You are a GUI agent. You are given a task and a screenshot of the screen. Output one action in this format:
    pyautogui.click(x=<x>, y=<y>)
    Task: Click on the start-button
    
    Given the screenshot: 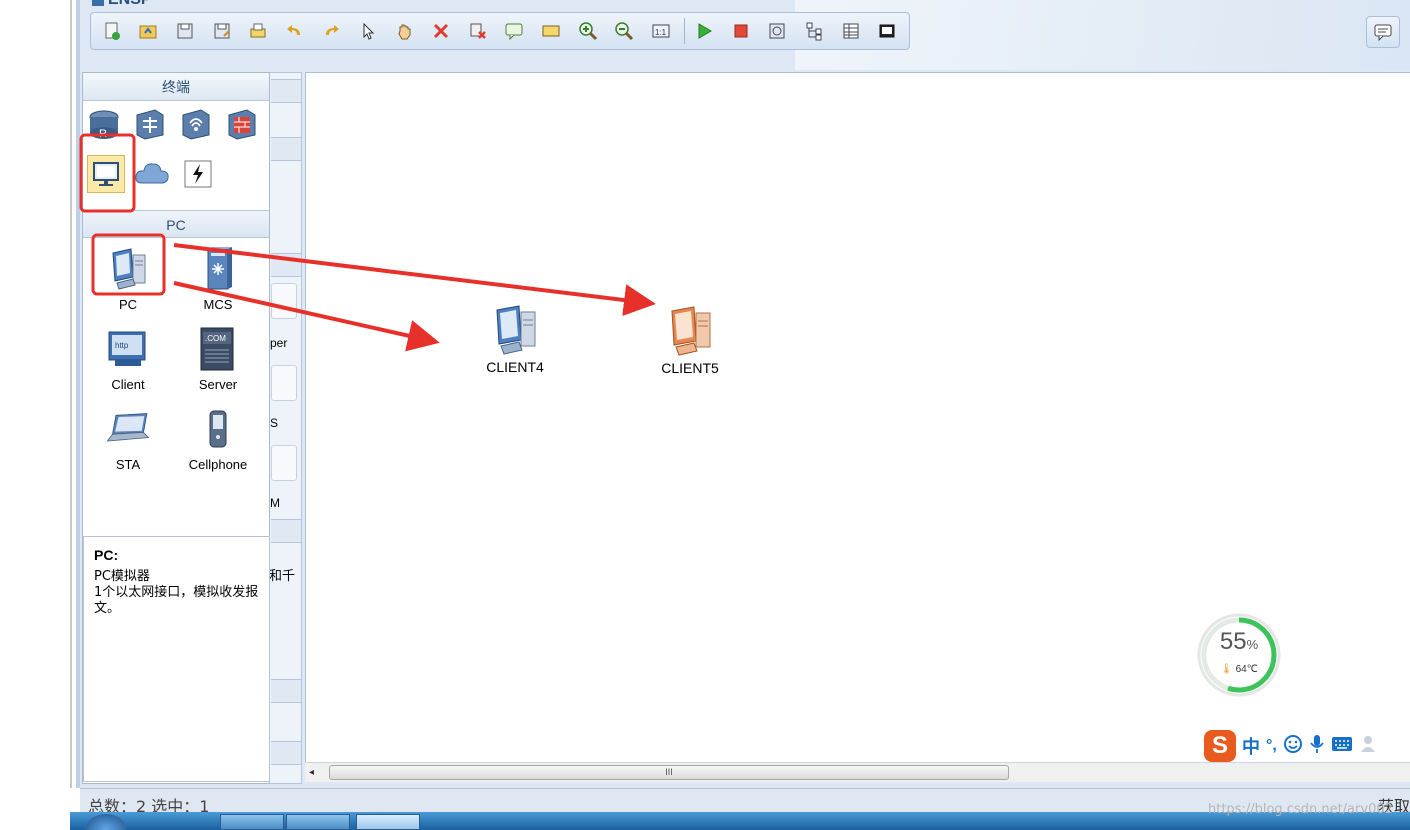 What is the action you would take?
    pyautogui.click(x=106, y=822)
    